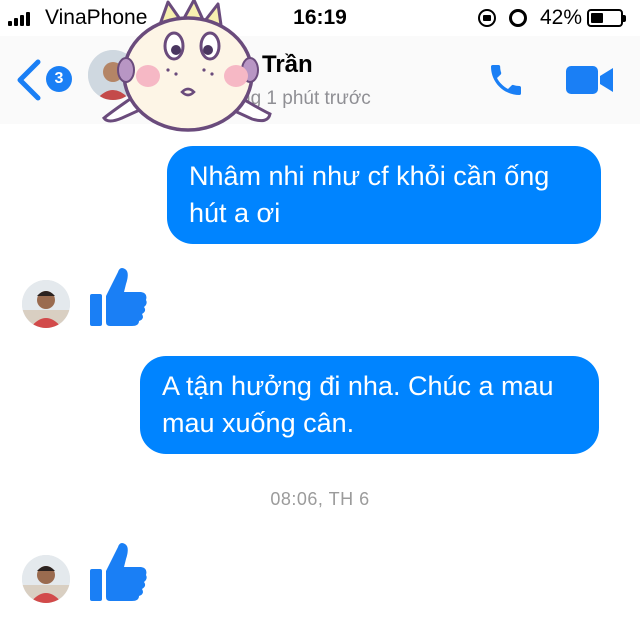 This screenshot has height=640, width=640. Describe the element at coordinates (518, 18) in the screenshot. I see `alarm-icon` at that location.